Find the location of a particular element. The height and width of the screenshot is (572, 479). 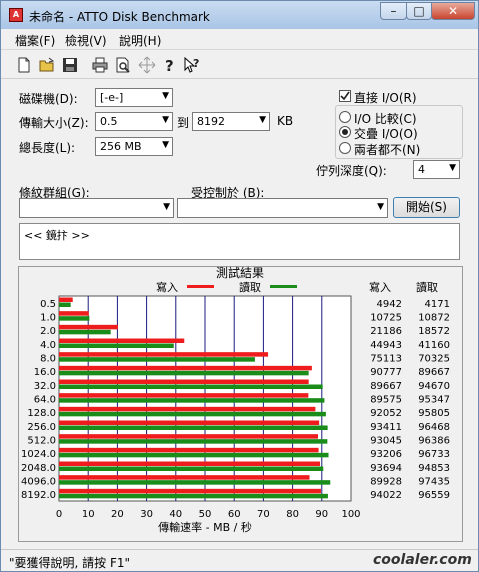

drive-select: [-e-] ▼ is located at coordinates (134, 97).